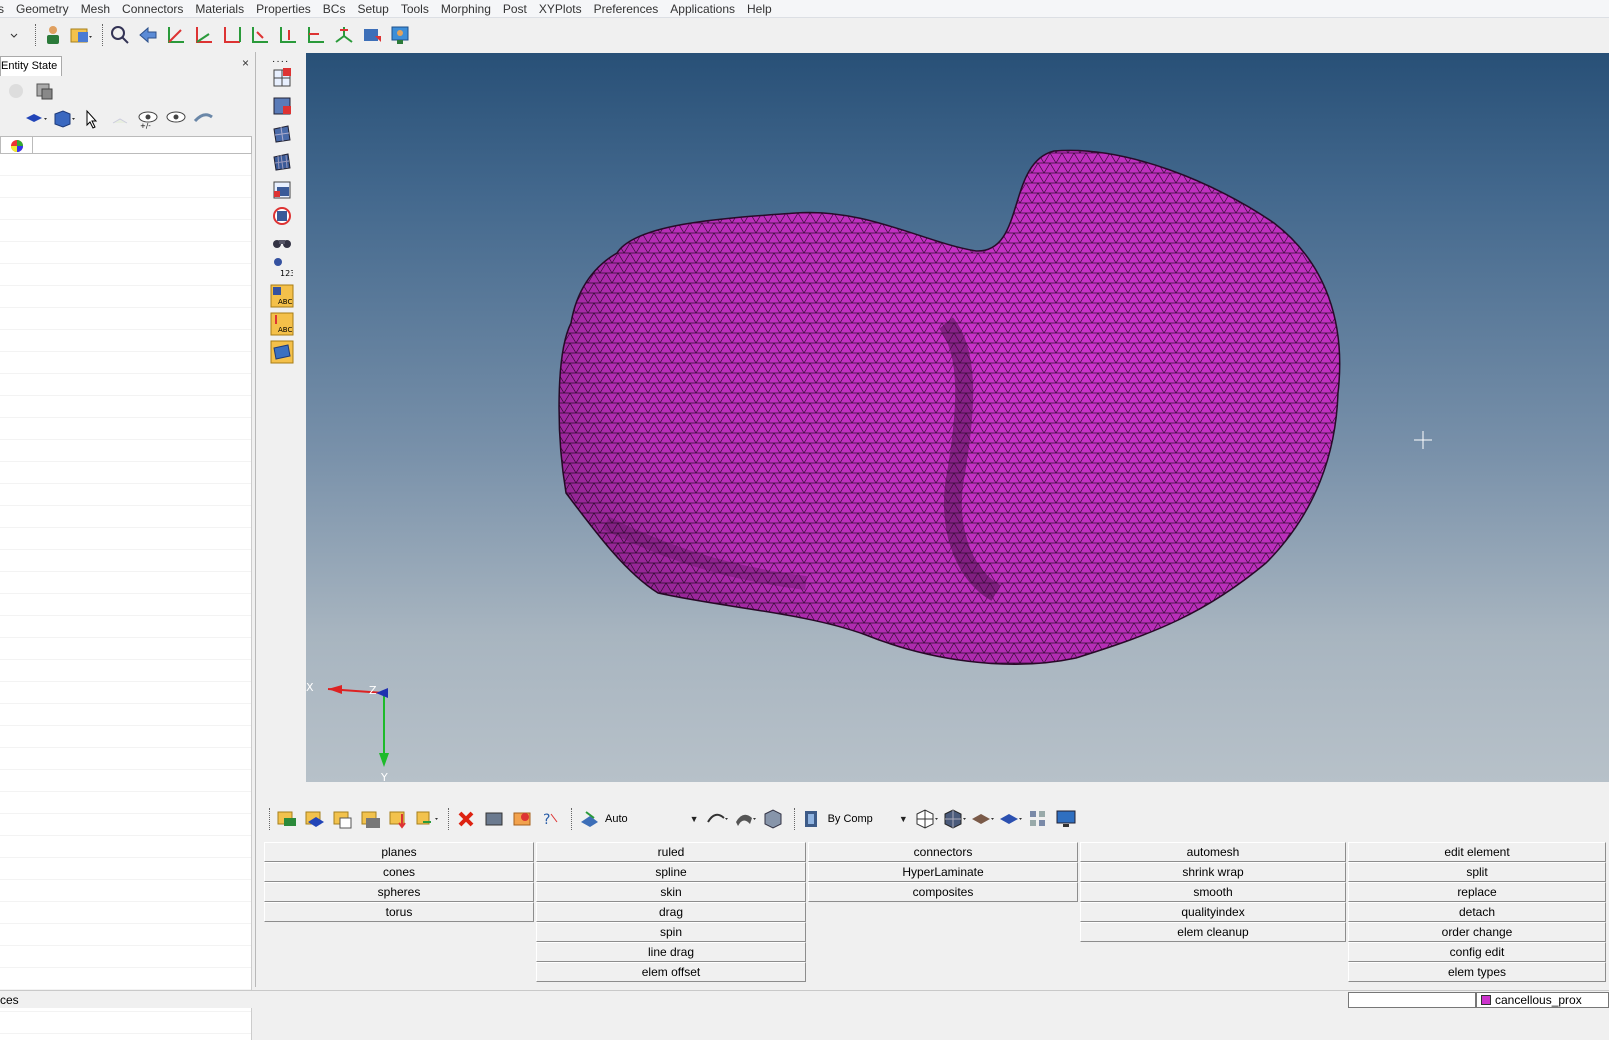 The image size is (1609, 1040). I want to click on loadcols-icon, so click(399, 819).